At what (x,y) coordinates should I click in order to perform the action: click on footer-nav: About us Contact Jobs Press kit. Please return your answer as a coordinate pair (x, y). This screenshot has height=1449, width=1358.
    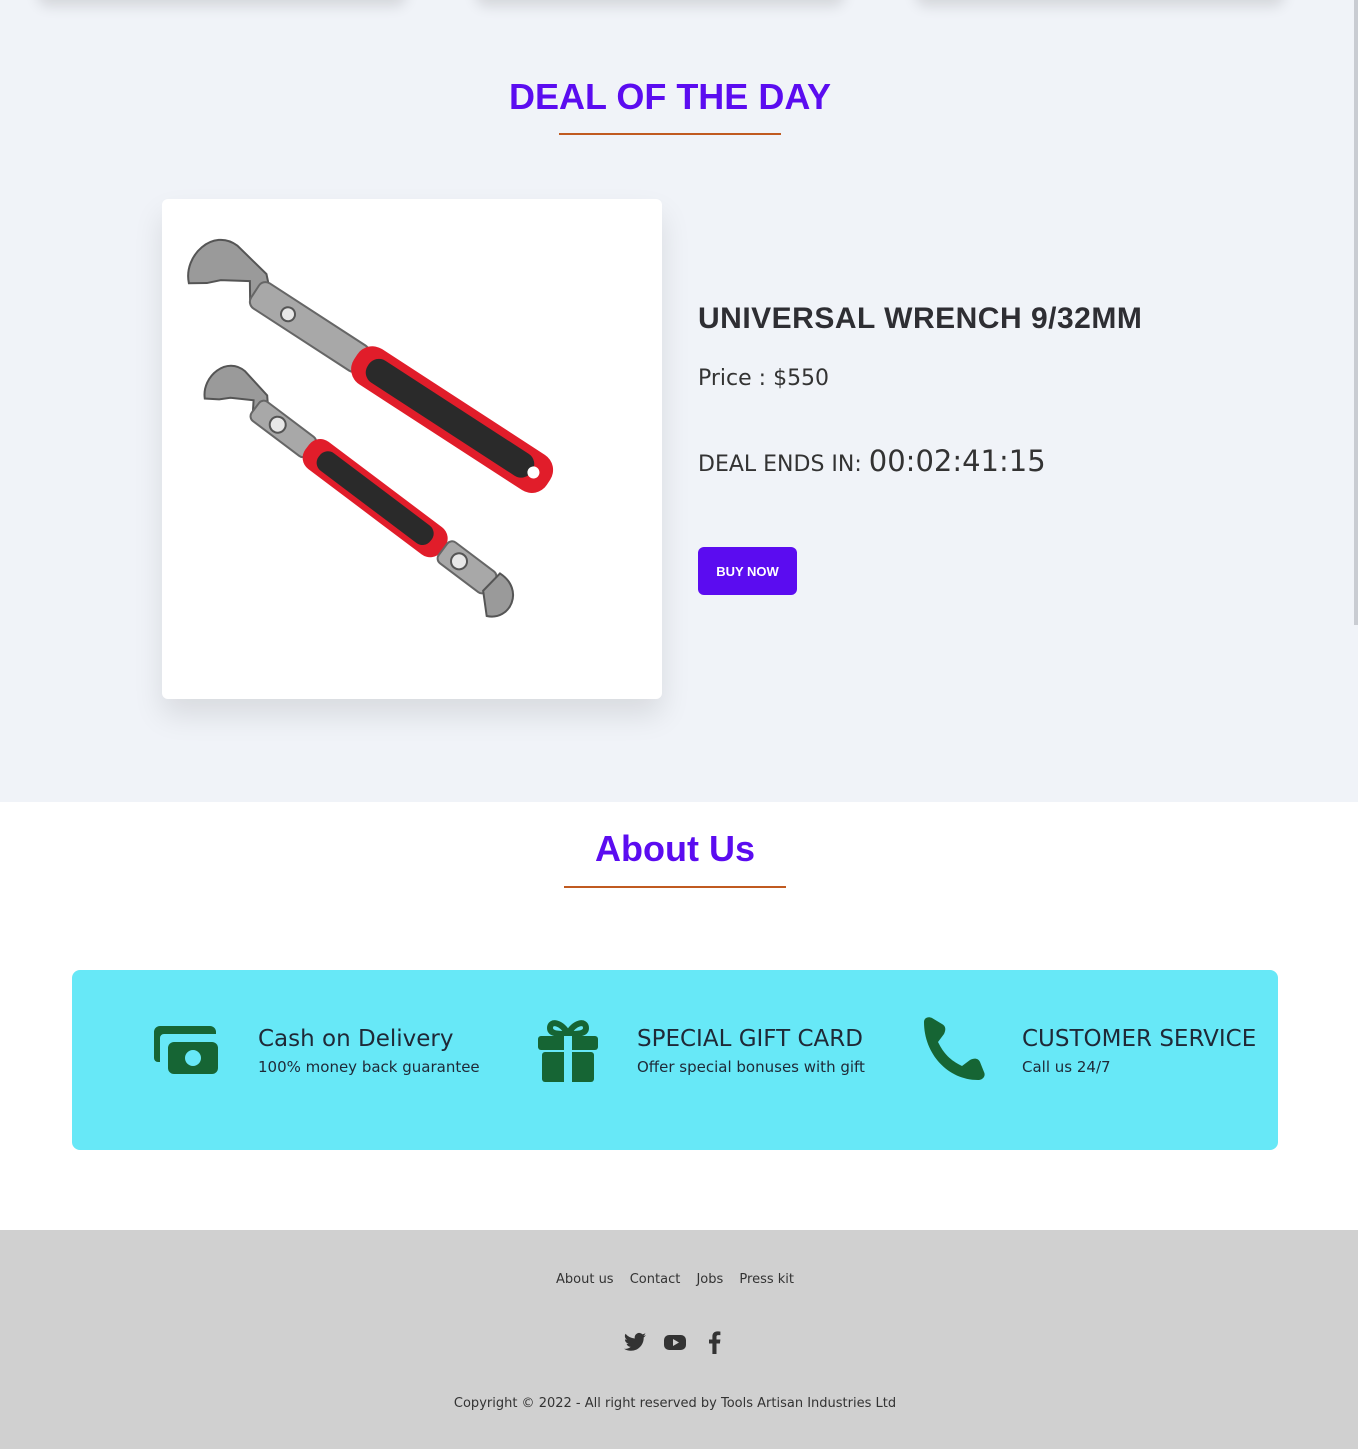
    Looking at the image, I should click on (675, 1279).